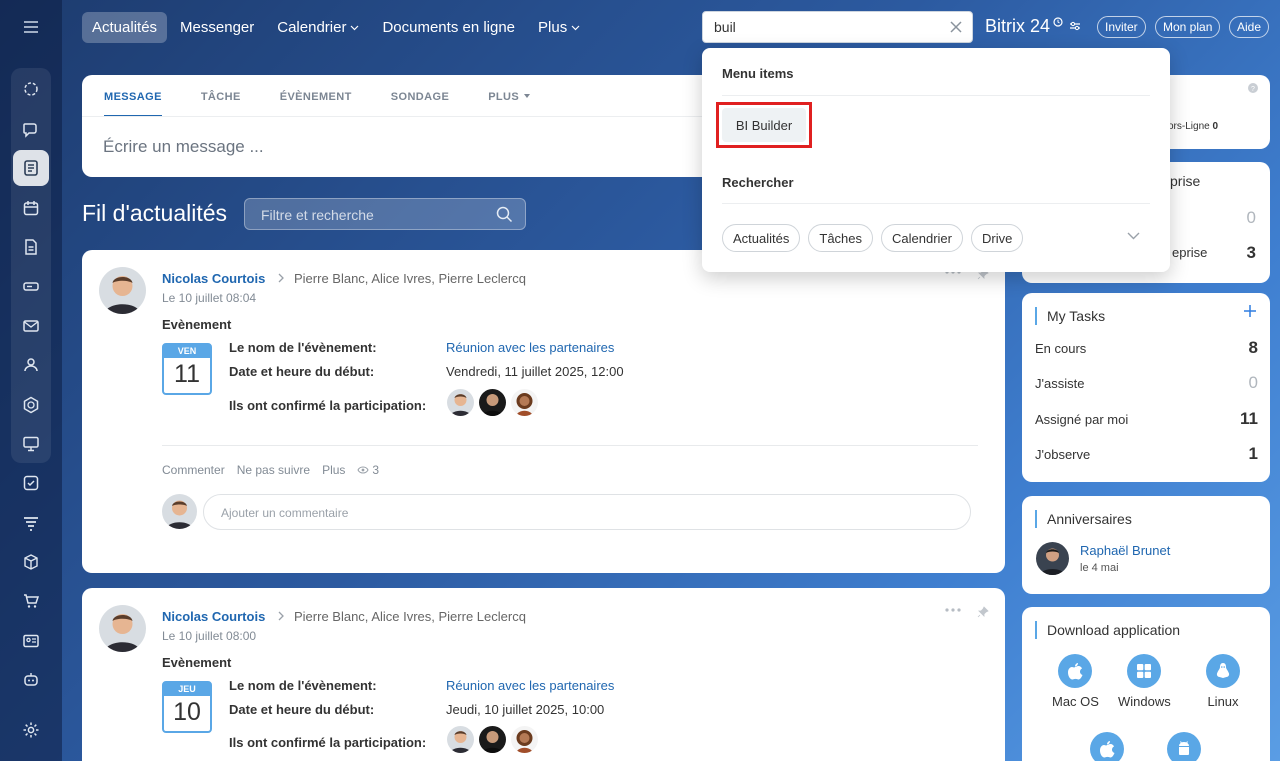  Describe the element at coordinates (1146, 419) in the screenshot. I see `task-row-assigned-by-me: Assigné par moi 11` at that location.